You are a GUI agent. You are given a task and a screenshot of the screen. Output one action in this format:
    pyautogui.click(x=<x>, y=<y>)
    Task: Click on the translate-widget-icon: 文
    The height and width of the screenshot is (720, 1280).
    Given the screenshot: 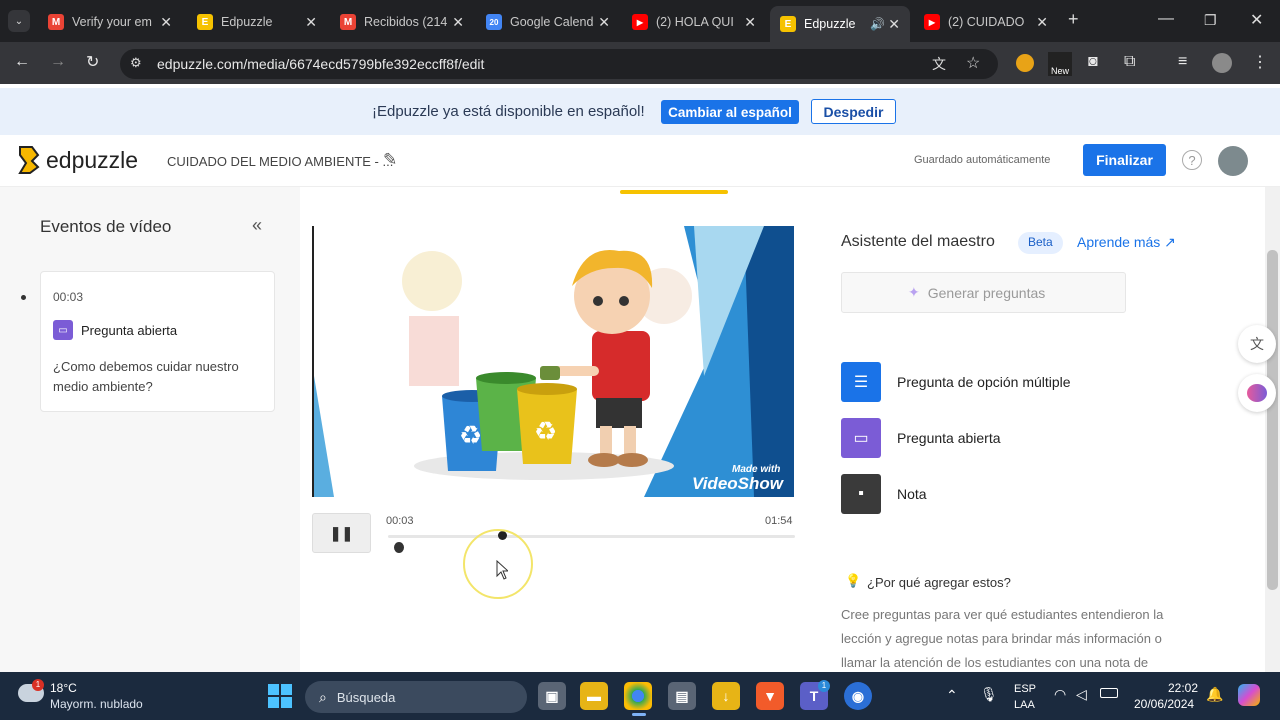 What is the action you would take?
    pyautogui.click(x=1257, y=344)
    